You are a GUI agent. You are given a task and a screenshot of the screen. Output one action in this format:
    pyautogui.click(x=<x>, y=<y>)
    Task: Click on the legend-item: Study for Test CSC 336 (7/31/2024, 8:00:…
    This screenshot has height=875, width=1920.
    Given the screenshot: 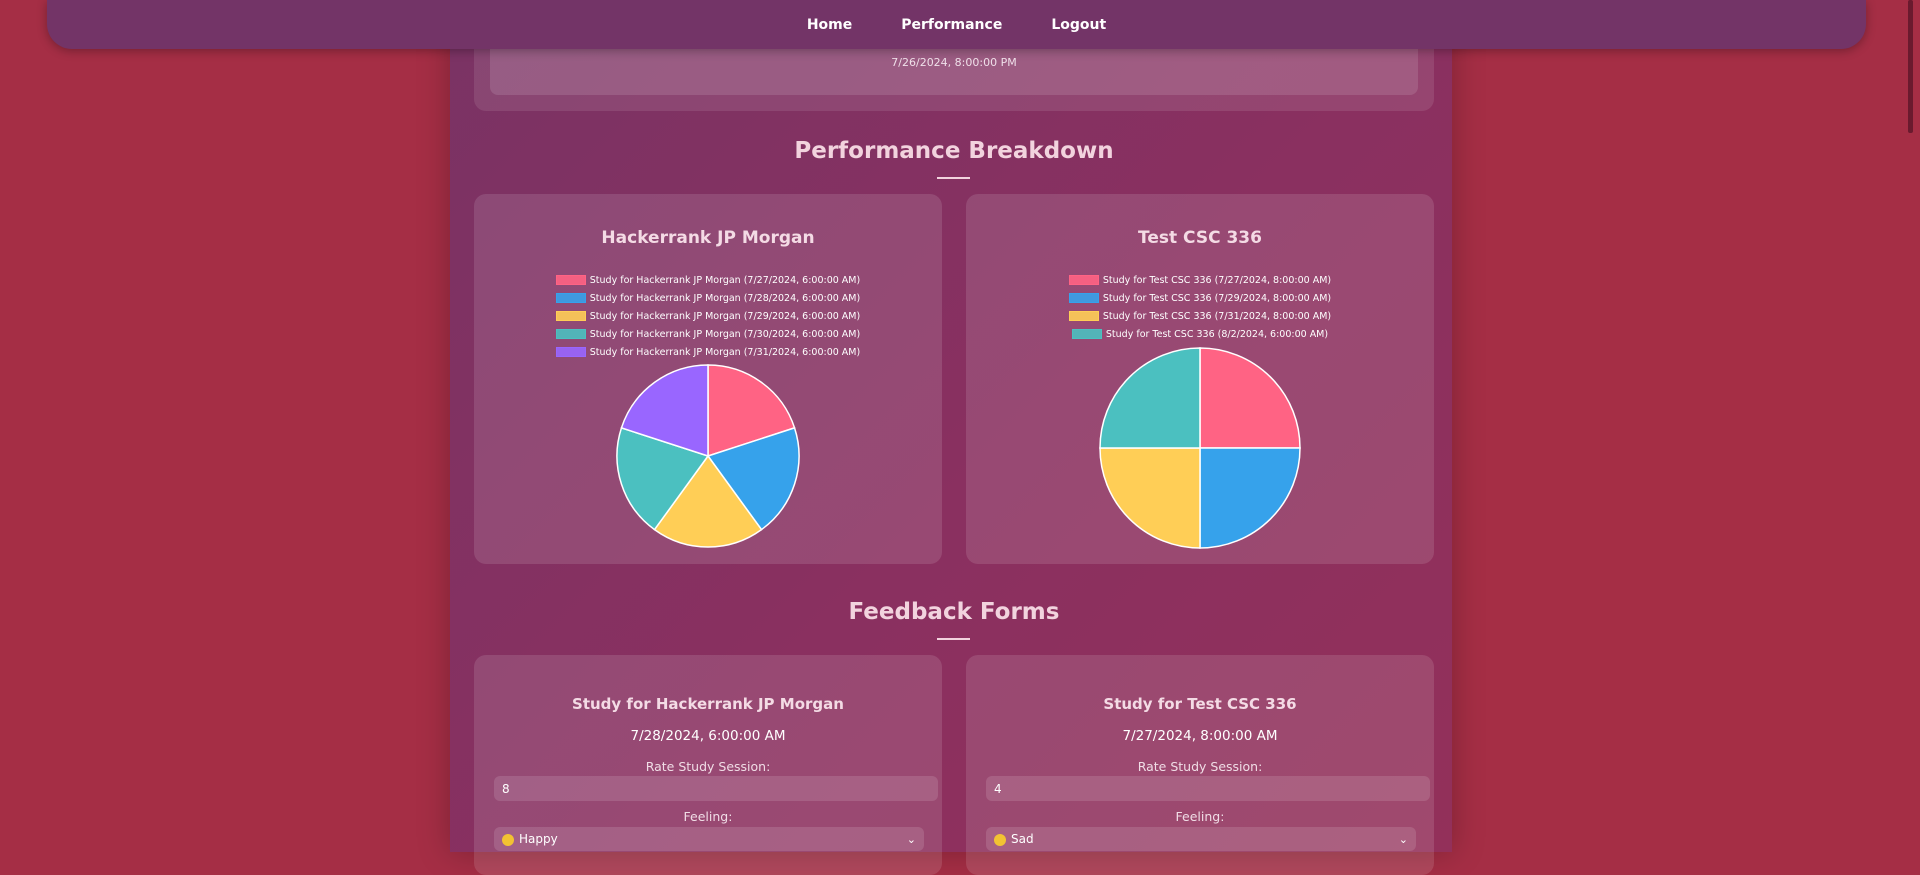 What is the action you would take?
    pyautogui.click(x=1200, y=316)
    